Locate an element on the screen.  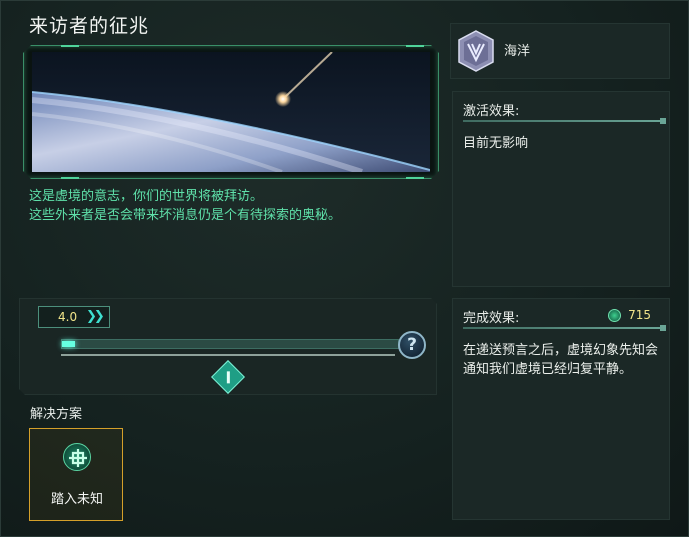
window-title: 来访者的征兆 is located at coordinates (89, 26).